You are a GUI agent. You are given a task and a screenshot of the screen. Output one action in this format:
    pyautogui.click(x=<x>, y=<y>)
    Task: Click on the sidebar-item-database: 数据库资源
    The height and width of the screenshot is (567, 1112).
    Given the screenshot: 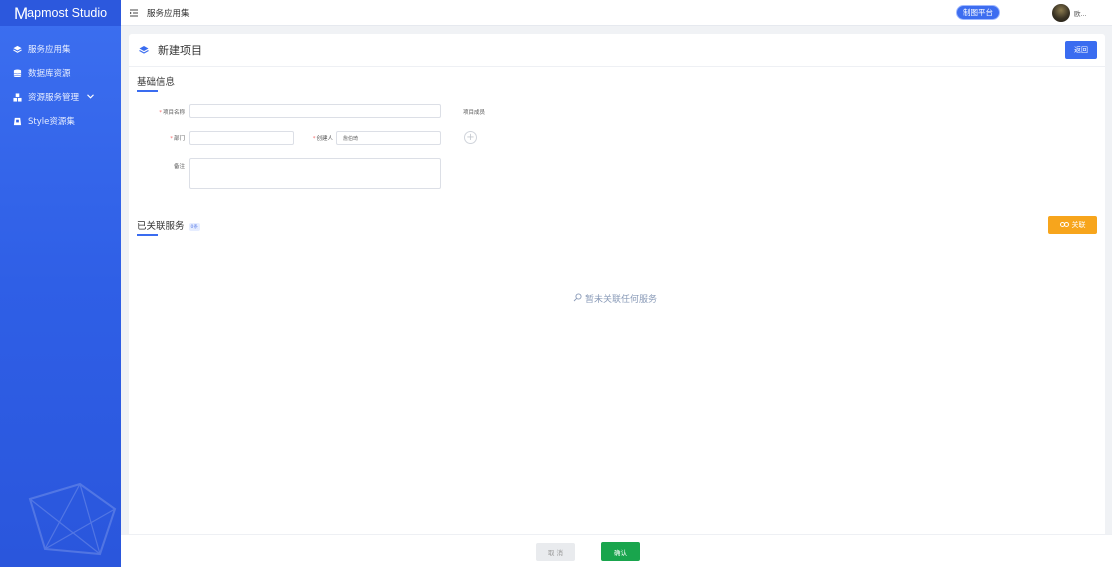 What is the action you would take?
    pyautogui.click(x=60, y=73)
    